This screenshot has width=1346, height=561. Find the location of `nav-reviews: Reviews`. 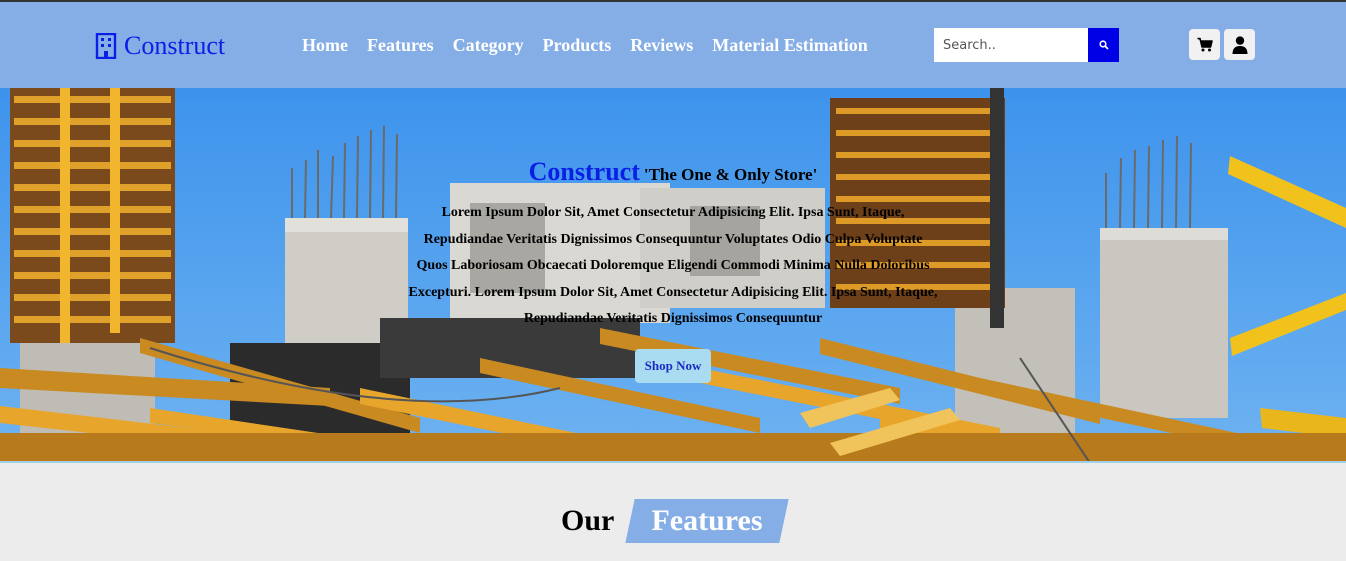

nav-reviews: Reviews is located at coordinates (661, 45).